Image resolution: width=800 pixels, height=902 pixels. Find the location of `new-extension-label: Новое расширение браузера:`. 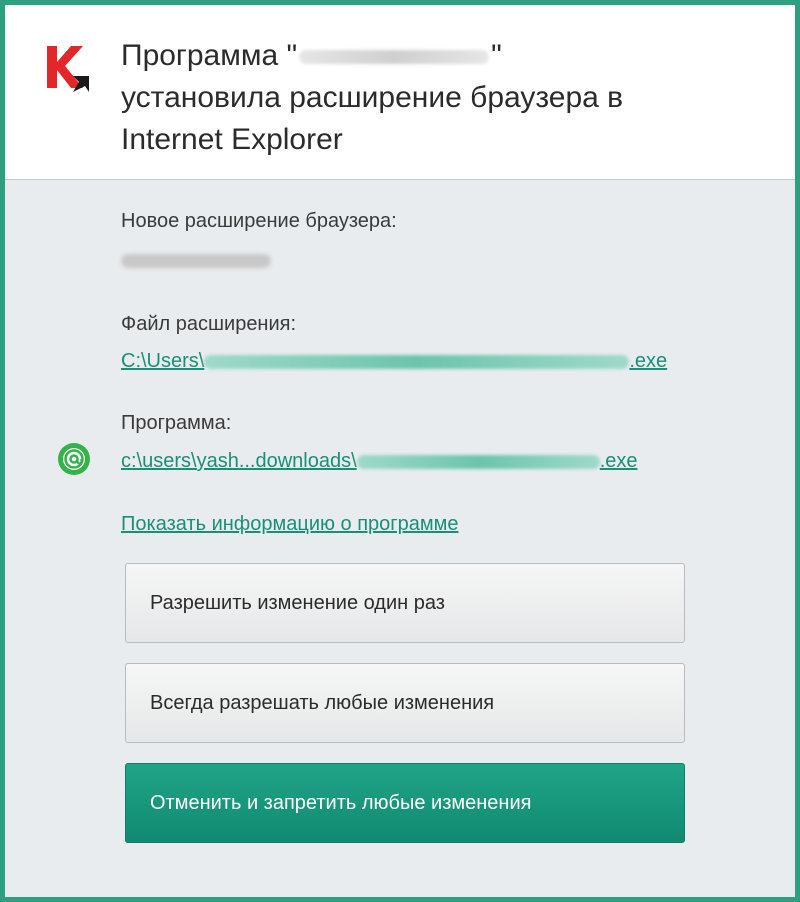

new-extension-label: Новое расширение браузера: is located at coordinates (259, 221).